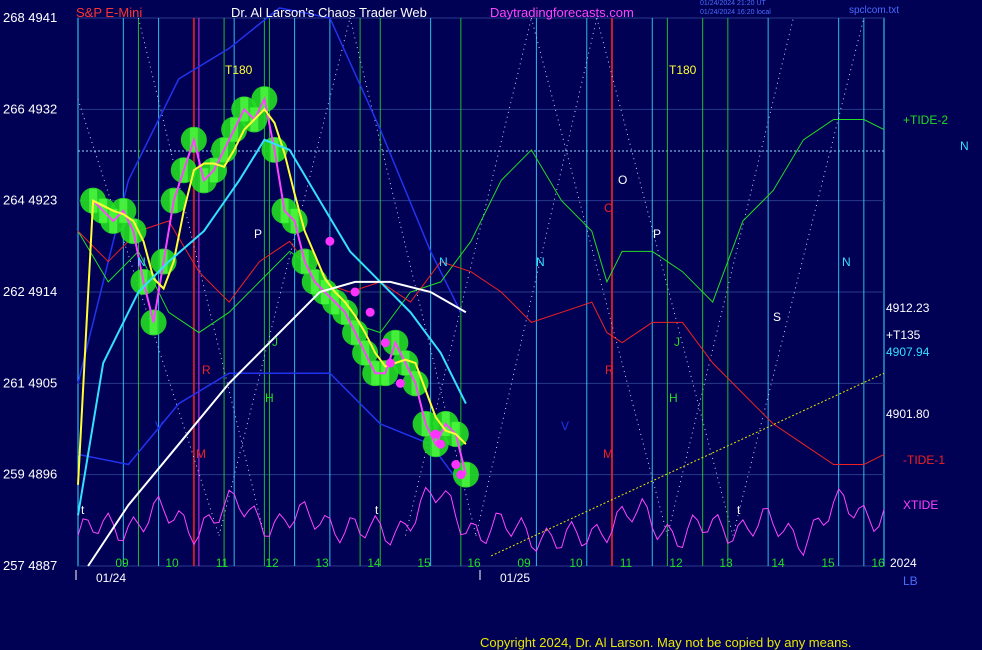 The width and height of the screenshot is (982, 650). What do you see at coordinates (733, 3) in the screenshot?
I see `timestamp-ut: 01/24/2024 21:20 UT` at bounding box center [733, 3].